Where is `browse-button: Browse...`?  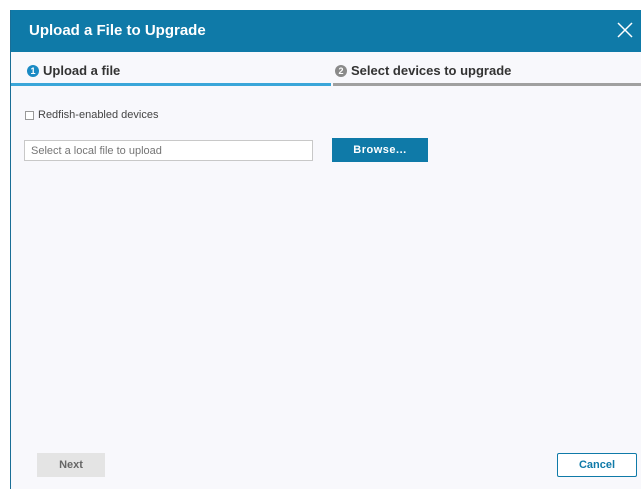 browse-button: Browse... is located at coordinates (380, 150).